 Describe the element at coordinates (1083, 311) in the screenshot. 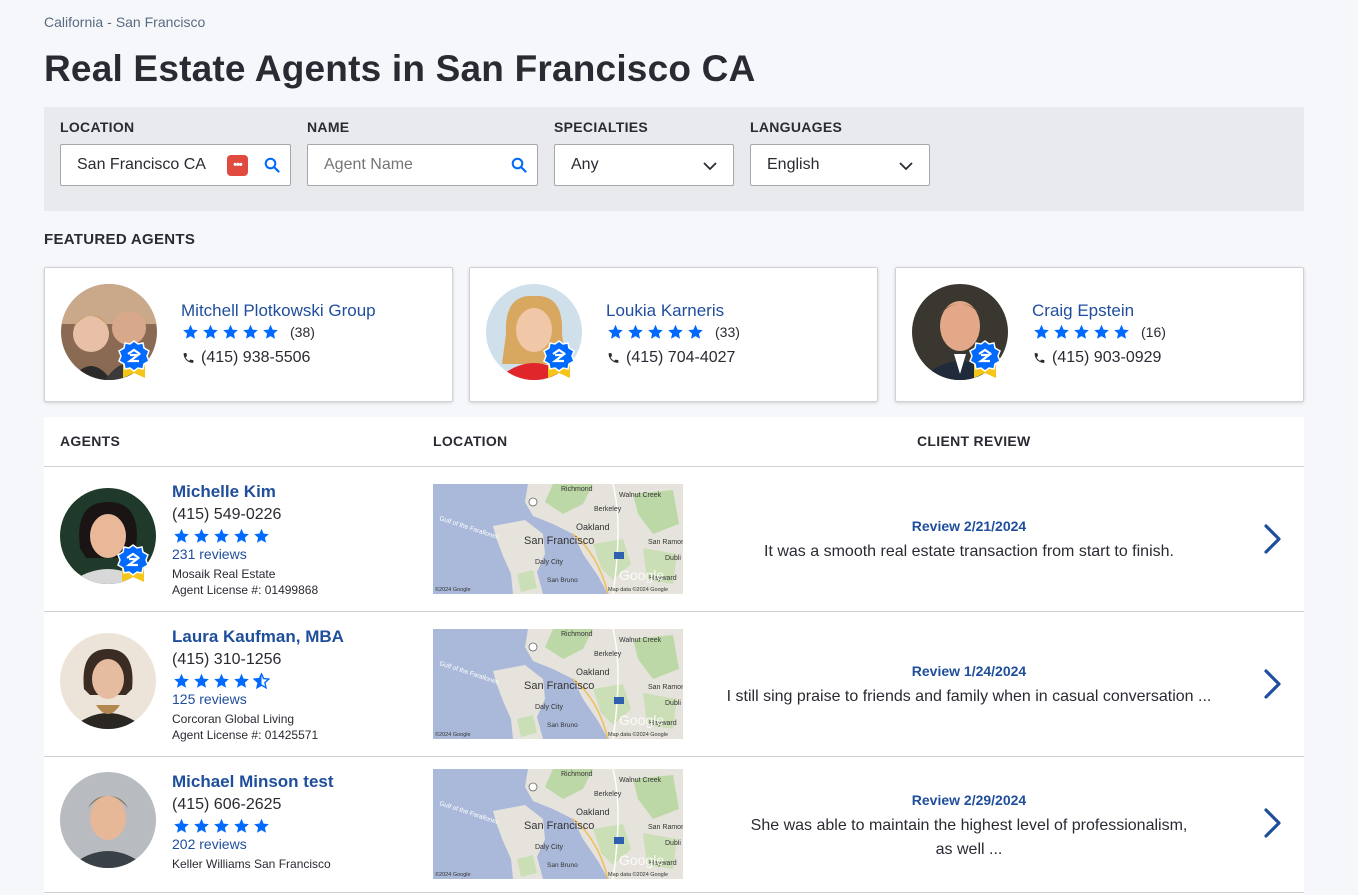

I see `featured-agent-name: Craig Epstein` at that location.